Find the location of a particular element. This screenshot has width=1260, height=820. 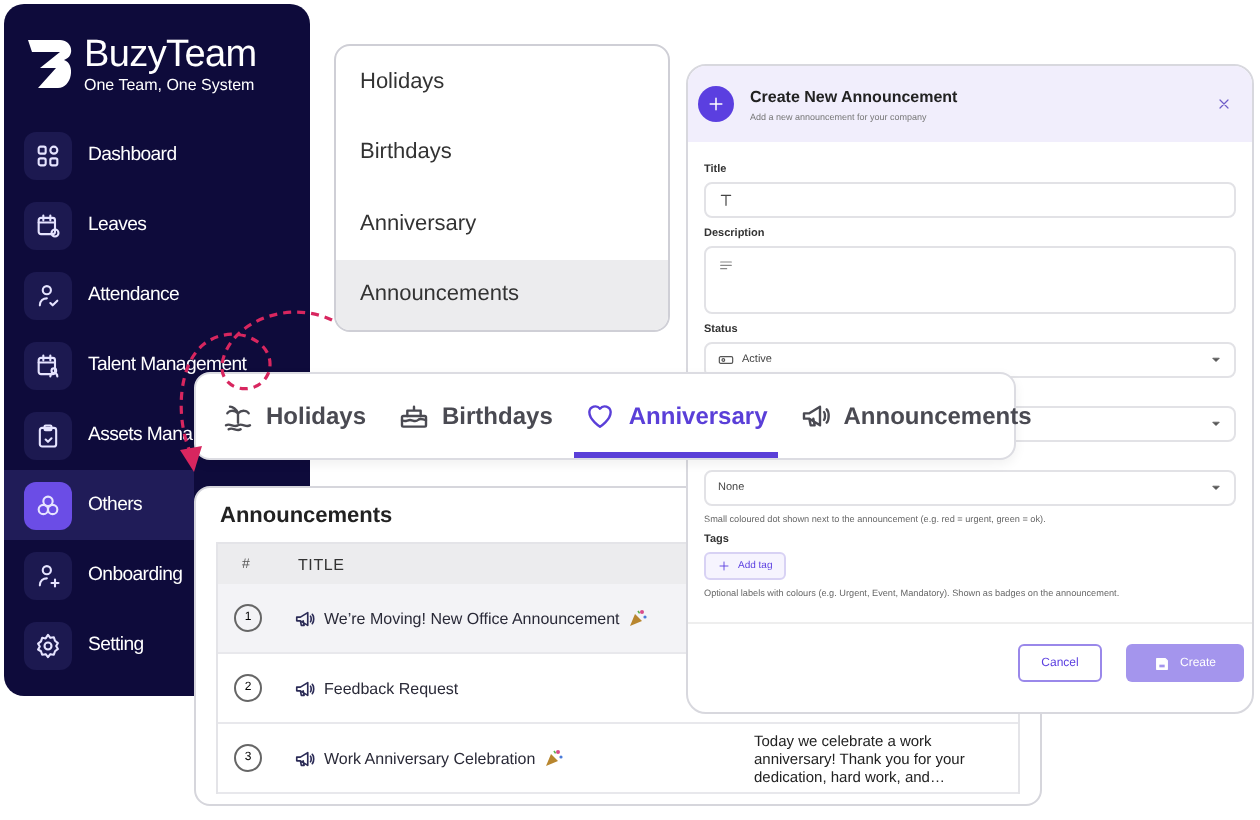

title-input is located at coordinates (970, 200).